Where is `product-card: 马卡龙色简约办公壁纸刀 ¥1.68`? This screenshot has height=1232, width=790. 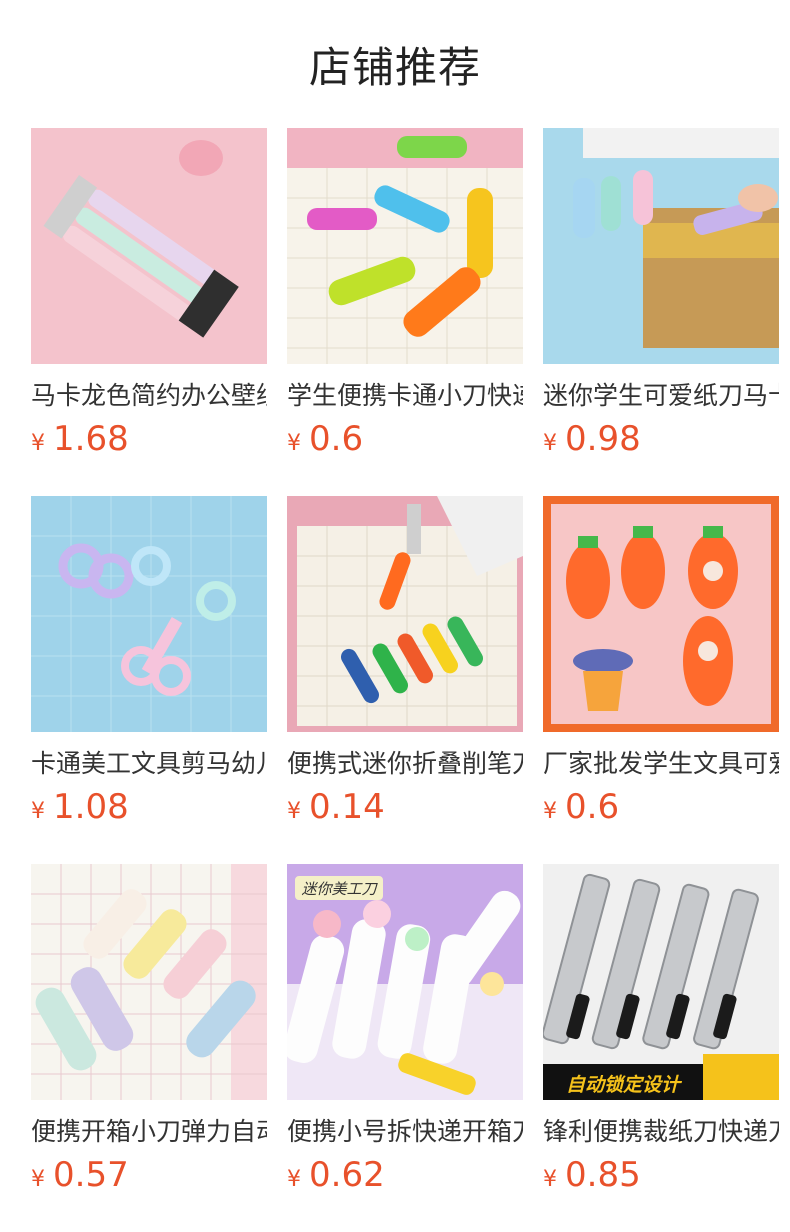
product-card: 马卡龙色简约办公壁纸刀 ¥1.68 is located at coordinates (149, 312).